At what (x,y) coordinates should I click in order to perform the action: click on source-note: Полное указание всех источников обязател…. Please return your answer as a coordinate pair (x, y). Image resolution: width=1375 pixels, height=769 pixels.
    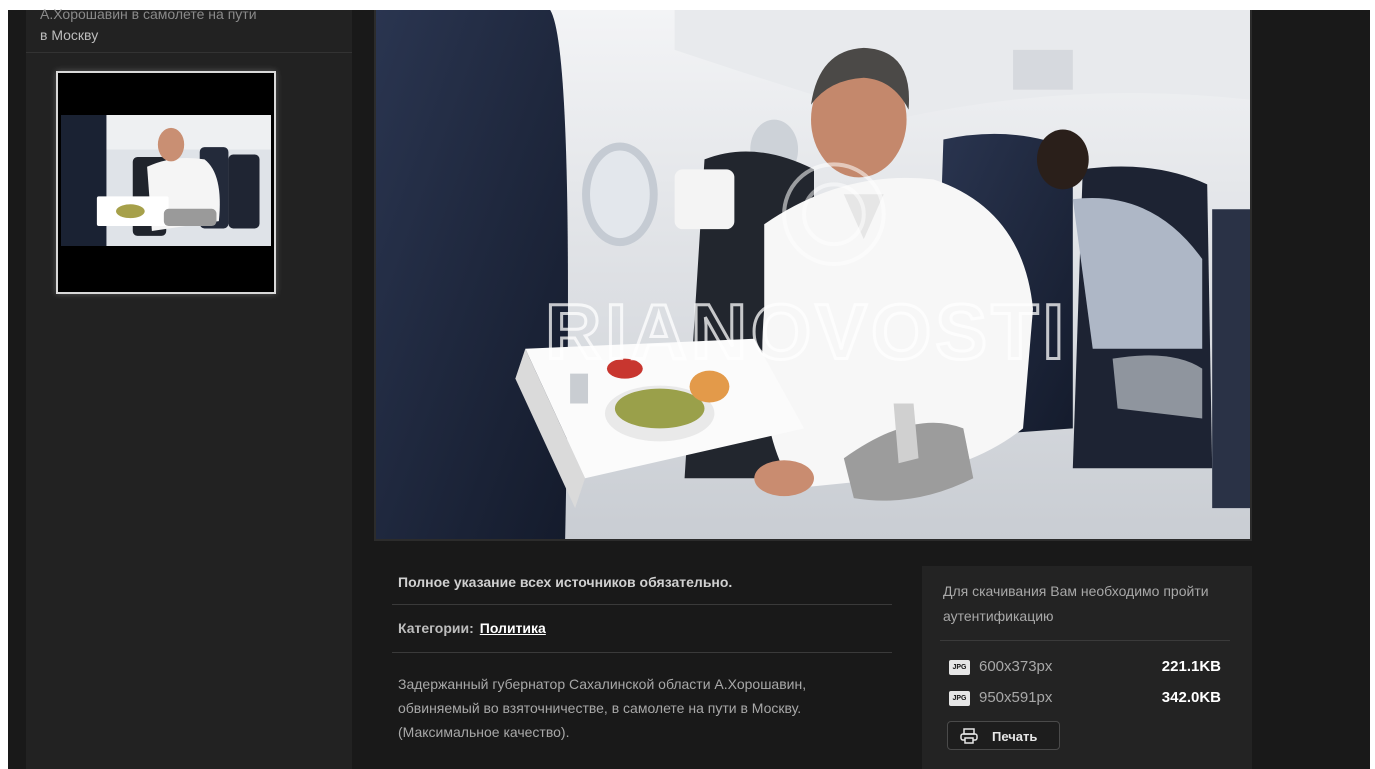
    Looking at the image, I should click on (565, 582).